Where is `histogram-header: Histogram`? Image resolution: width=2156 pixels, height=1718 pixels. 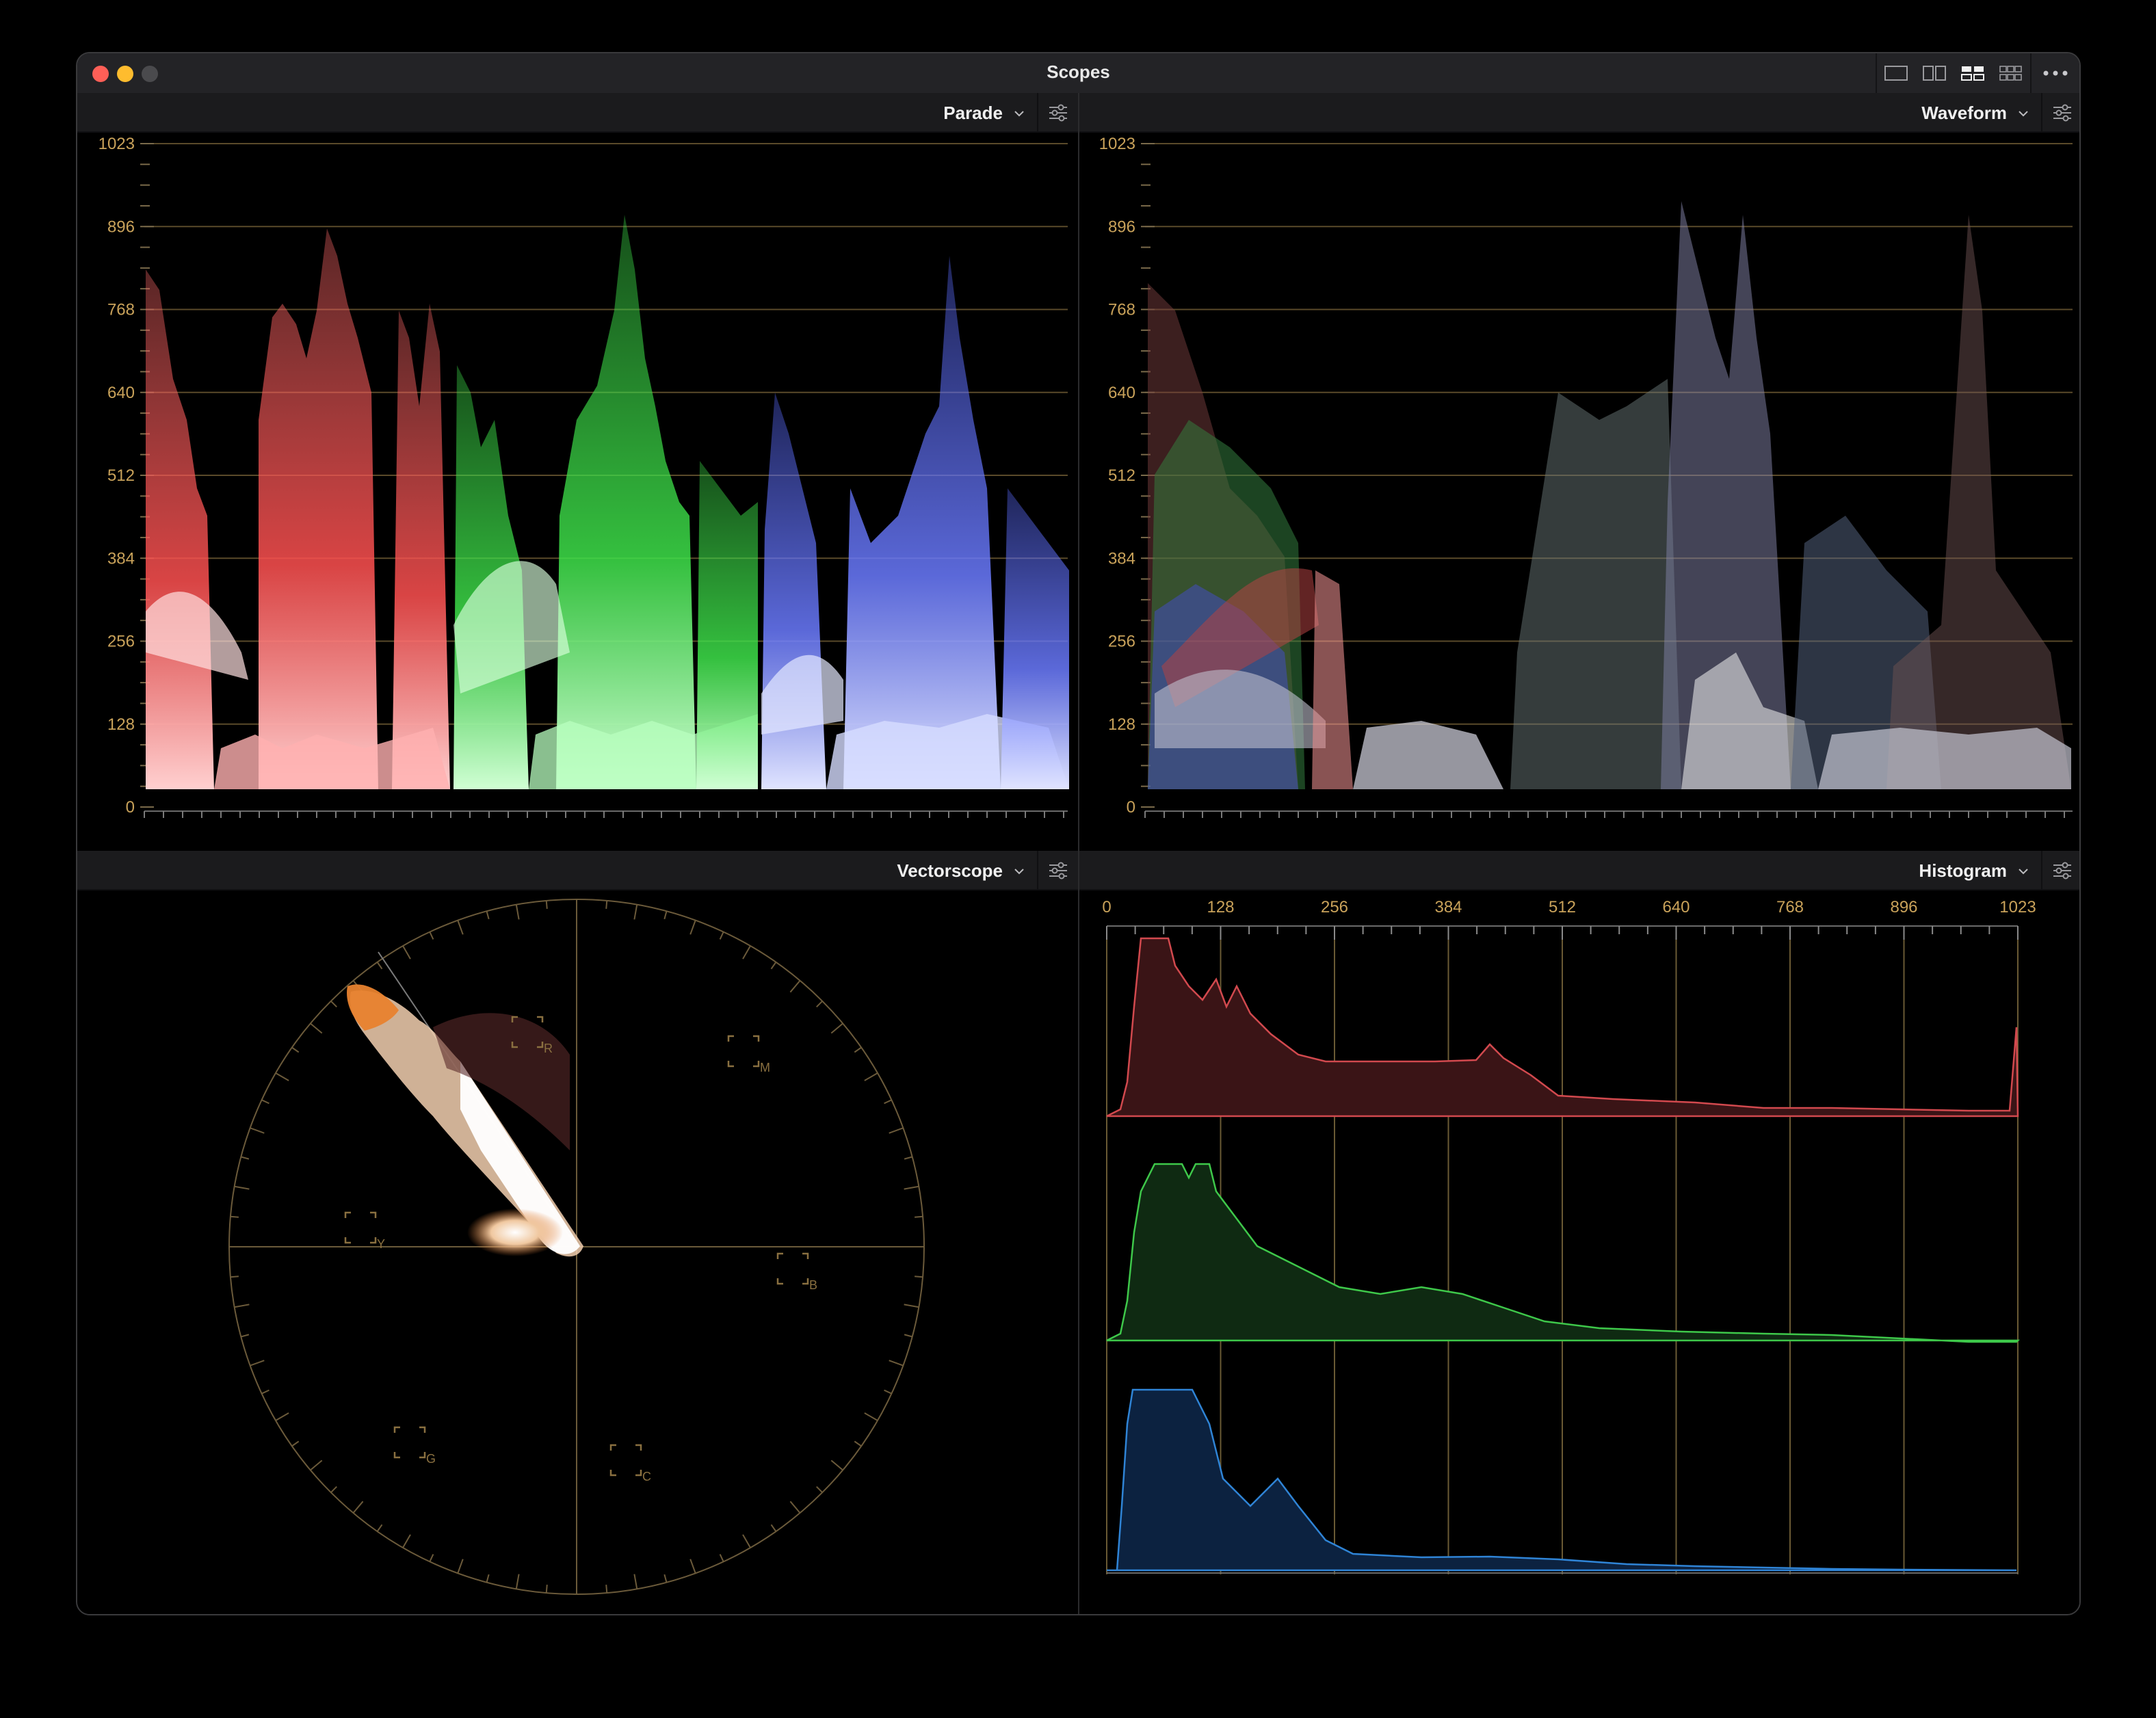
histogram-header: Histogram is located at coordinates (1579, 871).